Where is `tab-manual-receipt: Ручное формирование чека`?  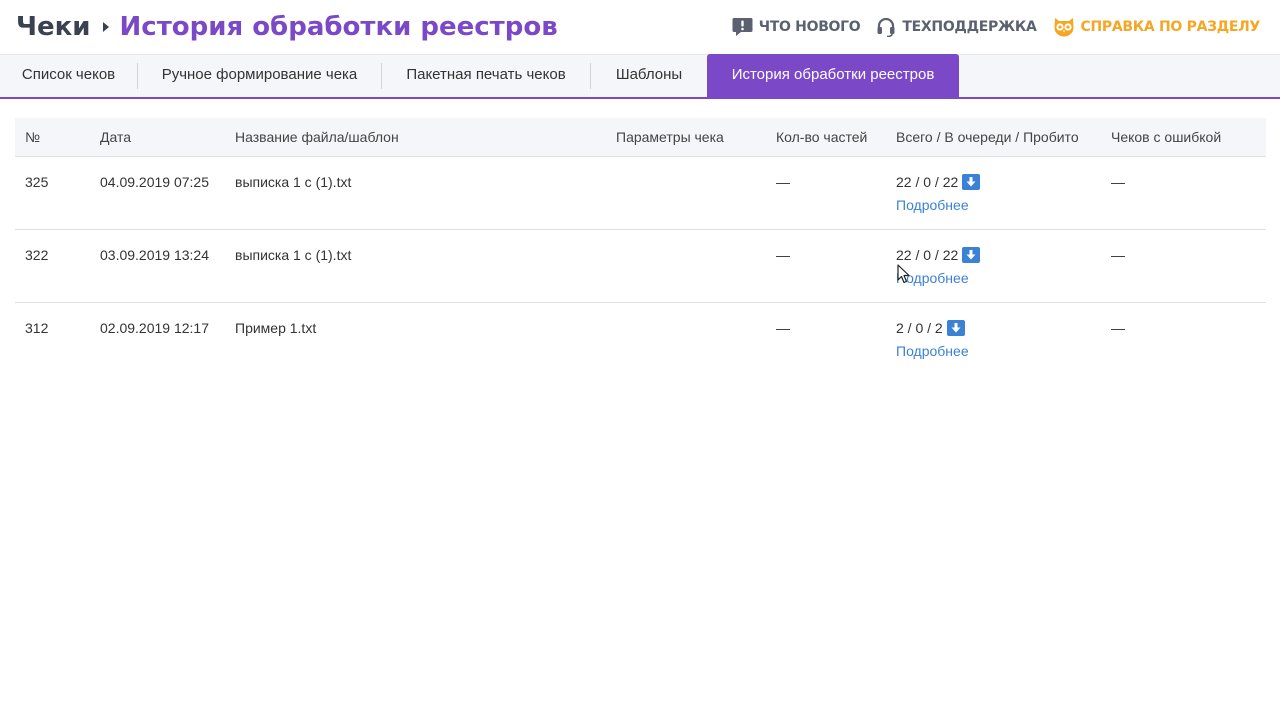 tab-manual-receipt: Ручное формирование чека is located at coordinates (259, 76).